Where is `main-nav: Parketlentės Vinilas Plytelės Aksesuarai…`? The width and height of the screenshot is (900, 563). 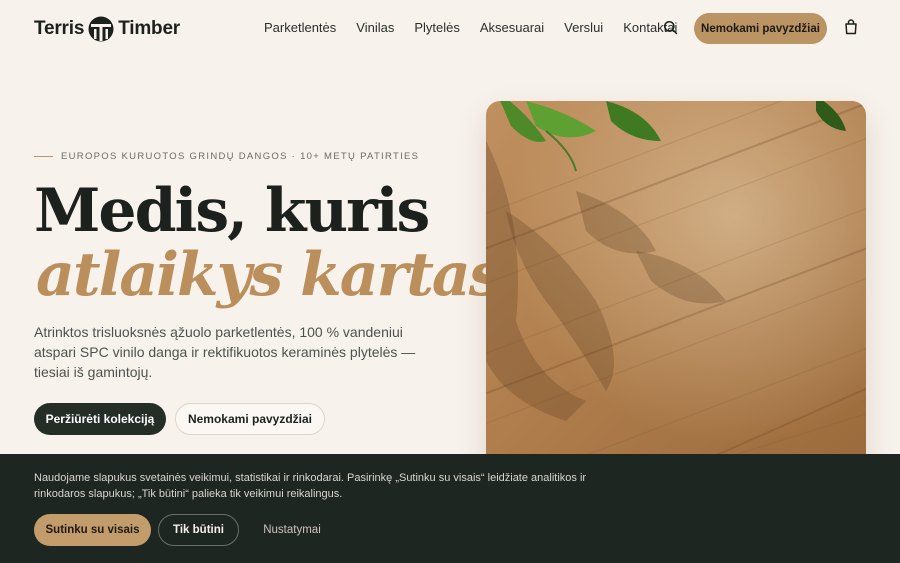 main-nav: Parketlentės Vinilas Plytelės Aksesuarai… is located at coordinates (480, 27).